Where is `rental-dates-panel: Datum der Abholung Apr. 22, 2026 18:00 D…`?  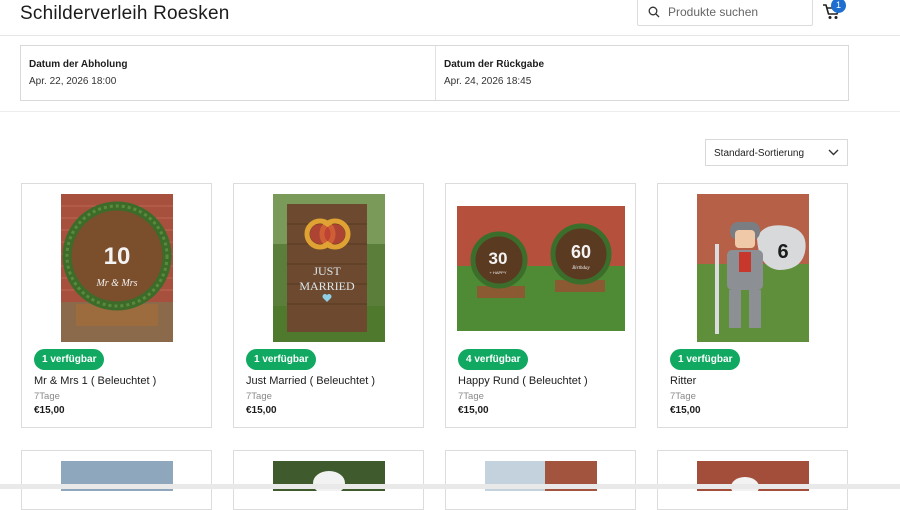
rental-dates-panel: Datum der Abholung Apr. 22, 2026 18:00 D… is located at coordinates (434, 73).